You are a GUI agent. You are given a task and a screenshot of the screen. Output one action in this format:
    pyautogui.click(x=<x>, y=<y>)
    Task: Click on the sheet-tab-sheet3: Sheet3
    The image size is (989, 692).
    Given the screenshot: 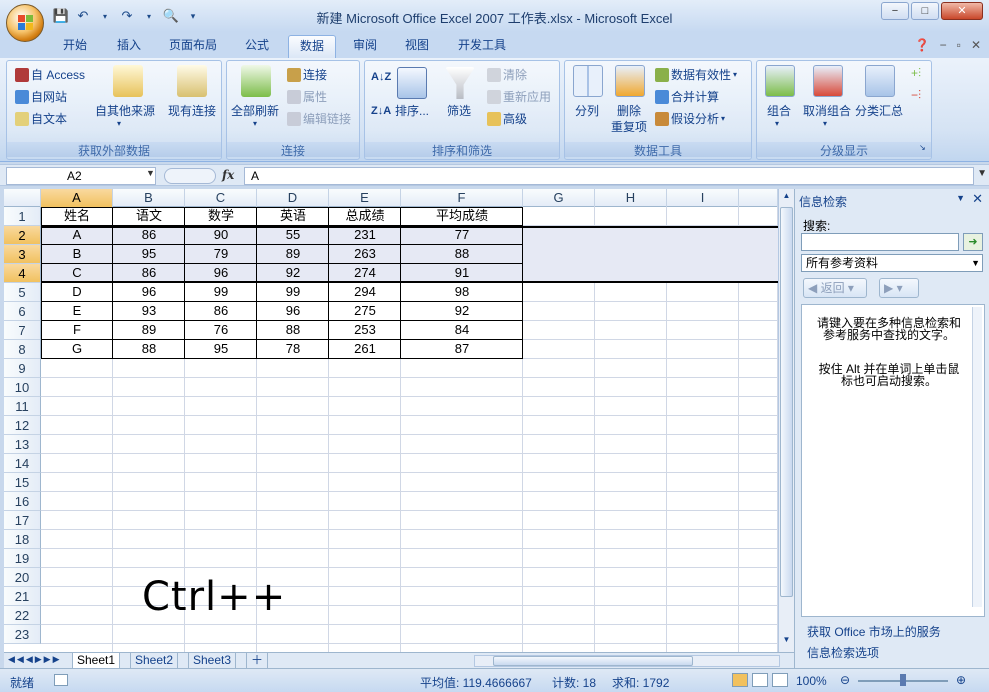 What is the action you would take?
    pyautogui.click(x=212, y=661)
    